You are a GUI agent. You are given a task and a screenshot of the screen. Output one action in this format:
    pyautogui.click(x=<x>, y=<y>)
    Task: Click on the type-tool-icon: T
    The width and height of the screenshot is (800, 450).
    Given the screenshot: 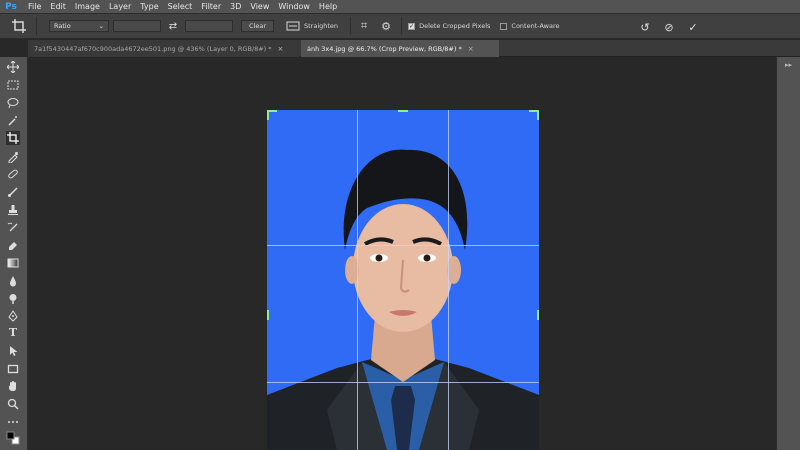 What is the action you would take?
    pyautogui.click(x=13, y=332)
    